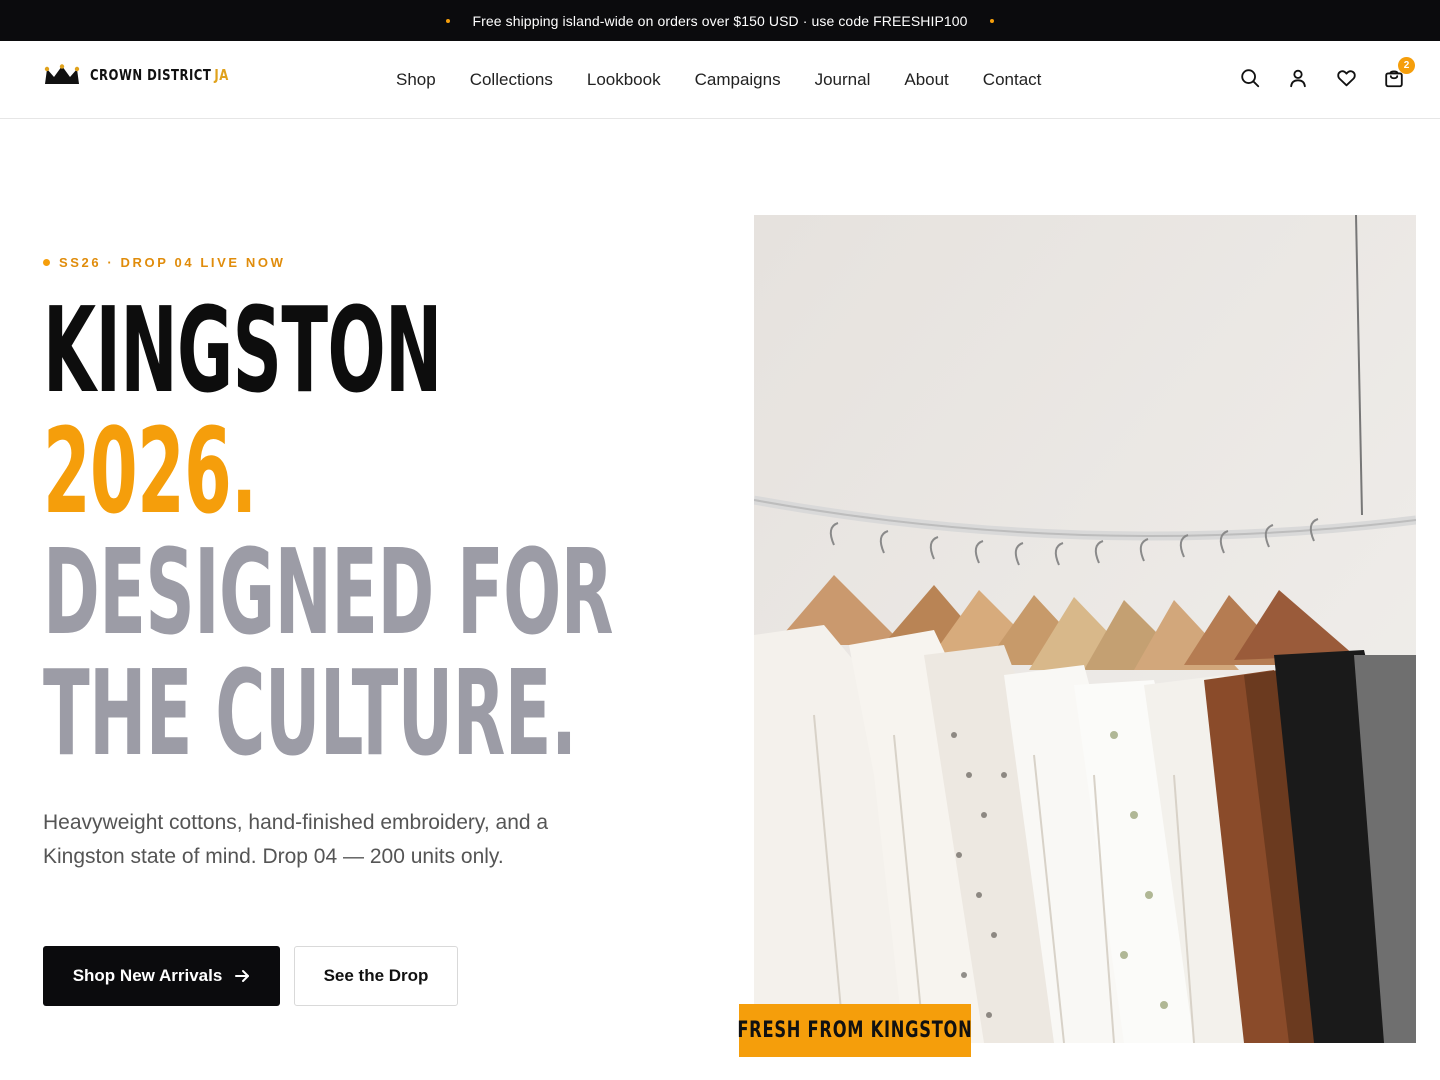  Describe the element at coordinates (511, 80) in the screenshot. I see `nav-item-collections: Collections` at that location.